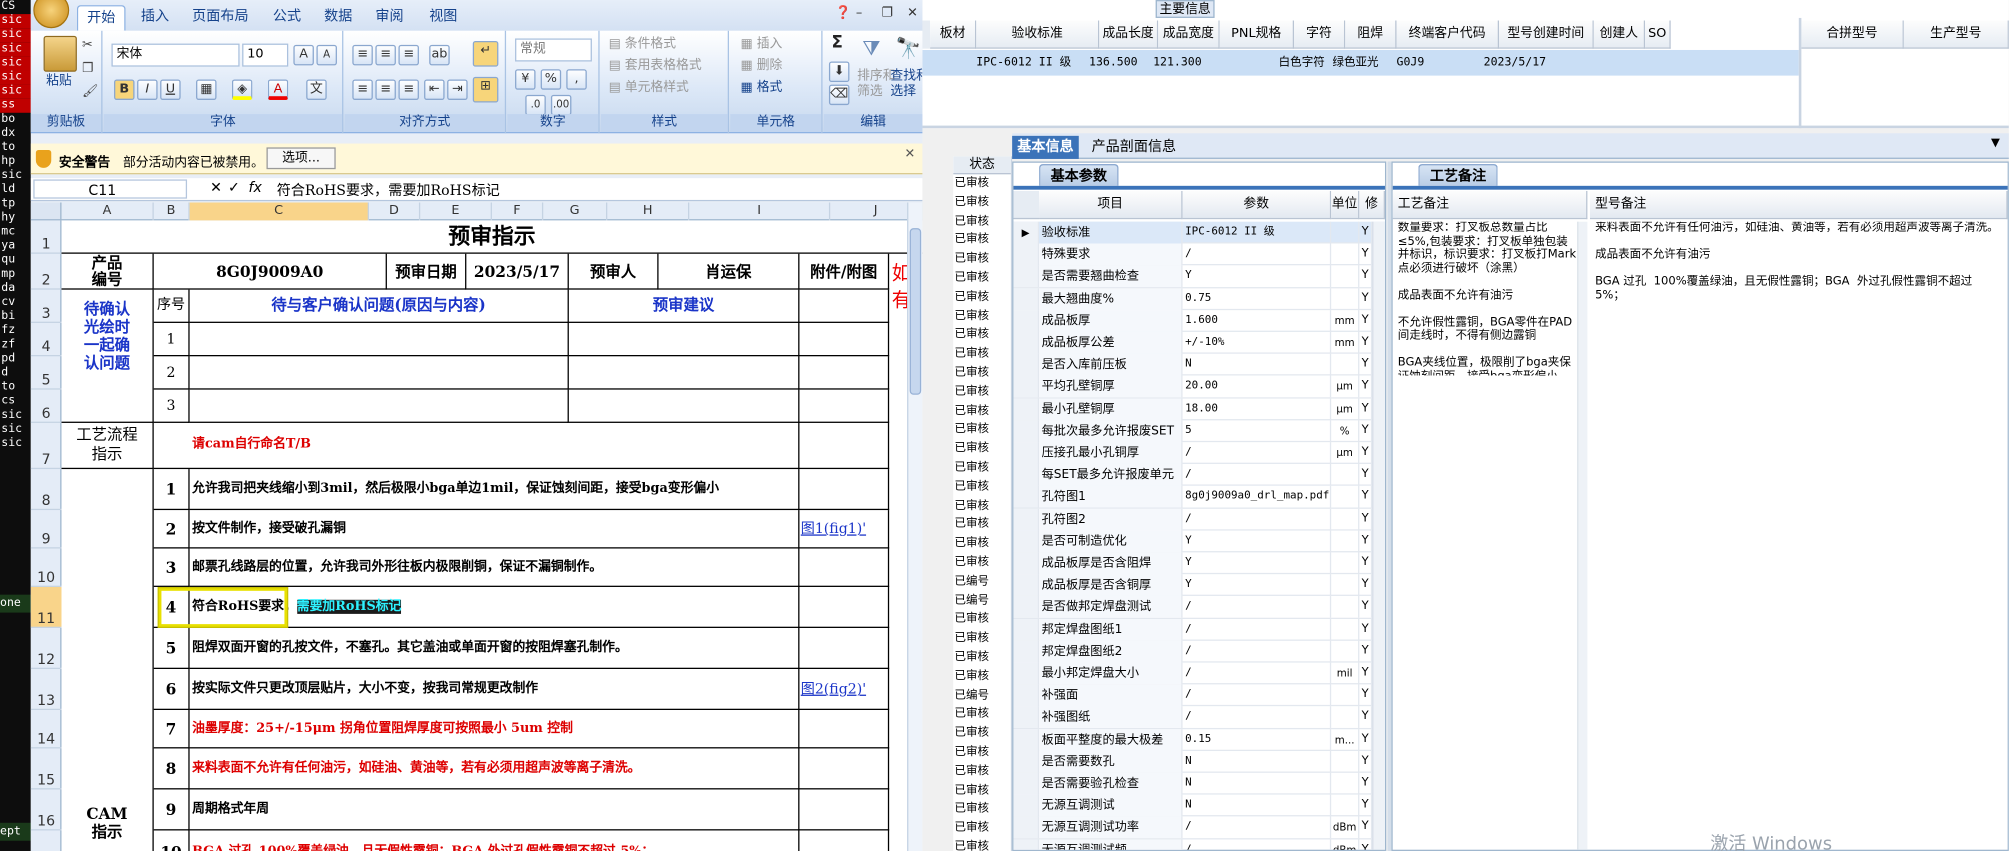  I want to click on param-row: 成品板厚是否含铜厚 Y Y, so click(1199, 585).